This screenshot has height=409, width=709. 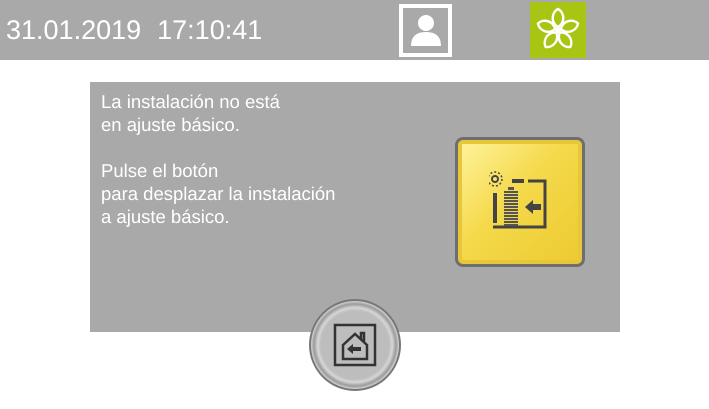 I want to click on date: 31.01.2019, so click(x=74, y=30).